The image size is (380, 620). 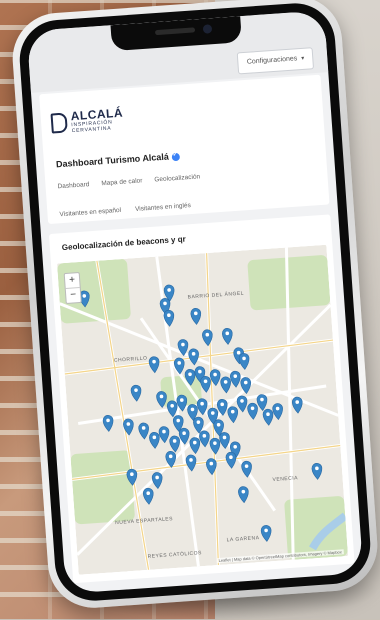 I want to click on tab-mapa-de-calor: Mapa de calor, so click(x=122, y=182).